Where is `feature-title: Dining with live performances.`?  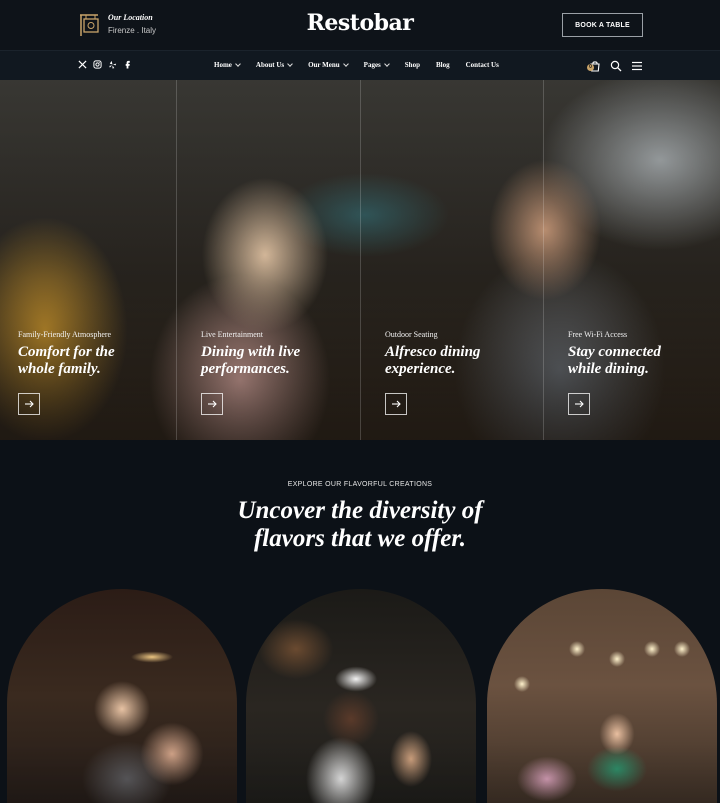
feature-title: Dining with live performances. is located at coordinates (283, 361).